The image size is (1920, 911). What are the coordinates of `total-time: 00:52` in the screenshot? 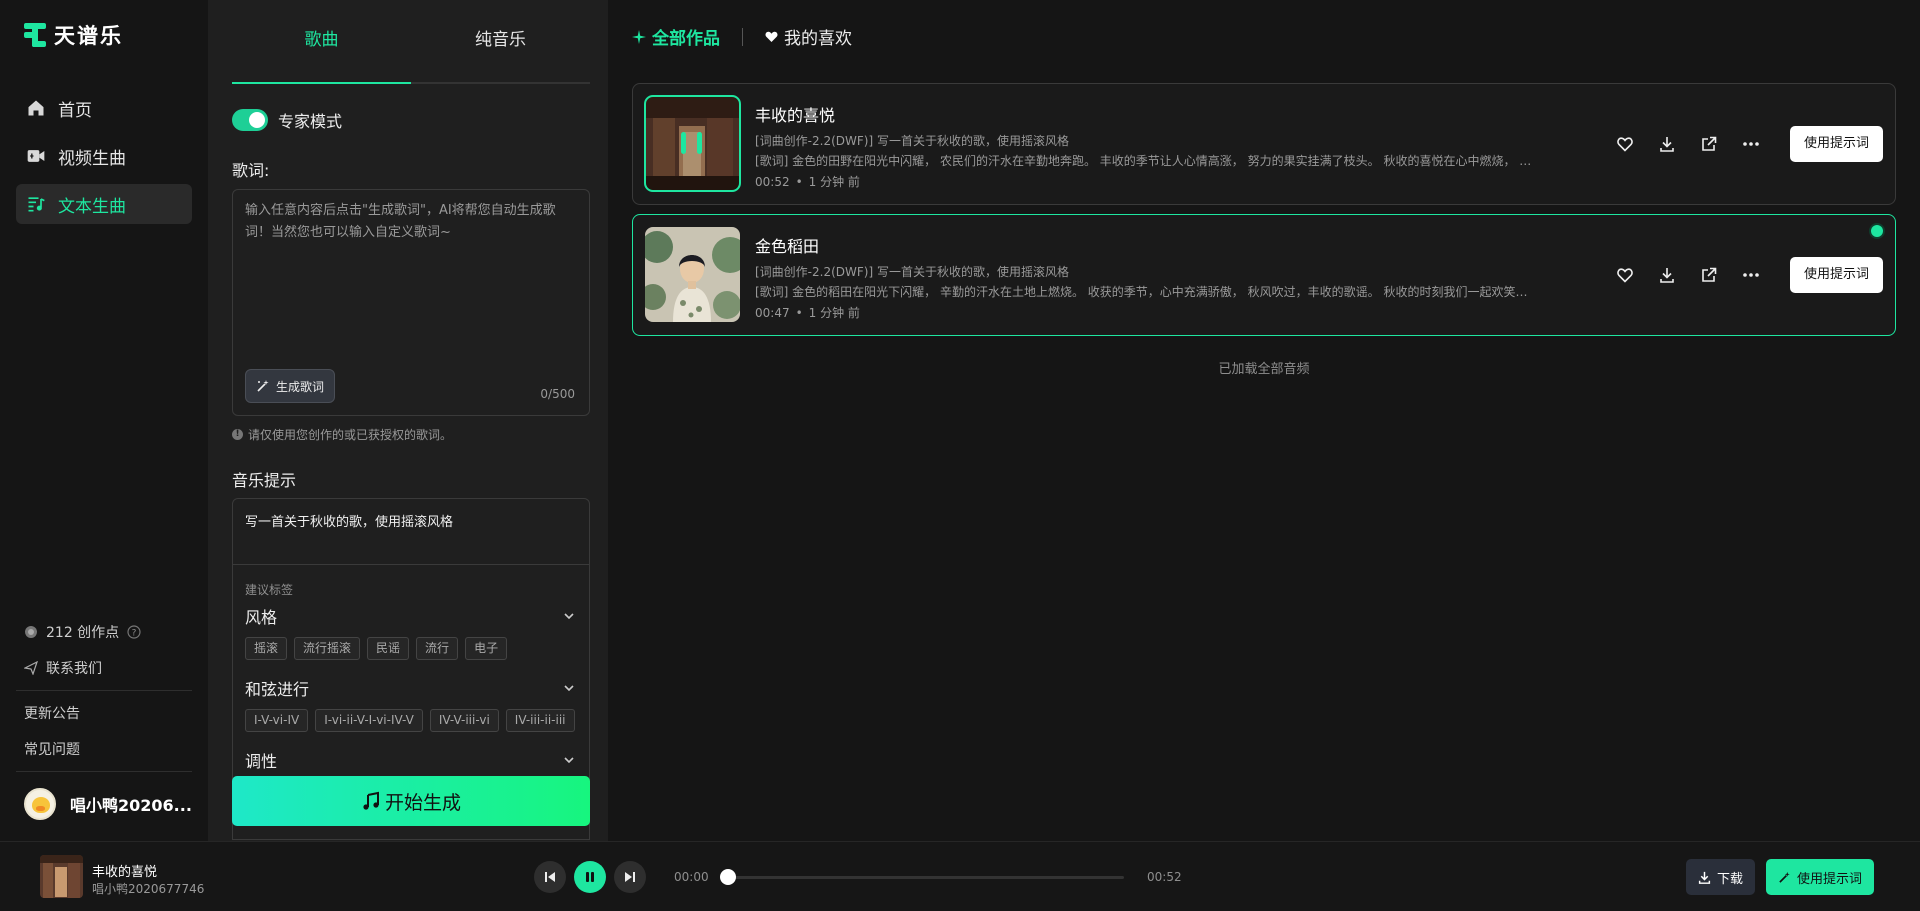 It's located at (1164, 877).